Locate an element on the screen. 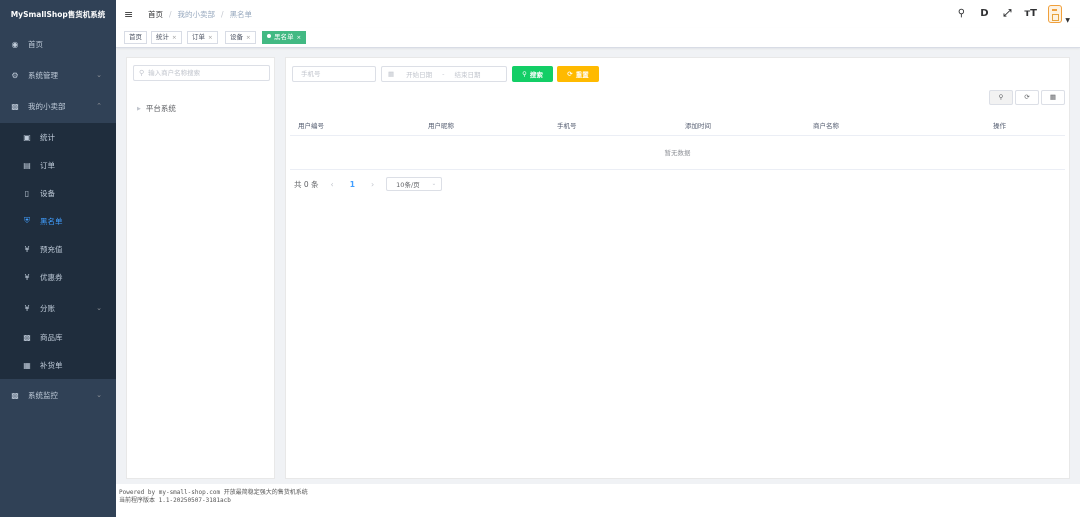  sidebar-item-split-account: ¥ 分账 ⌄ is located at coordinates (58, 308).